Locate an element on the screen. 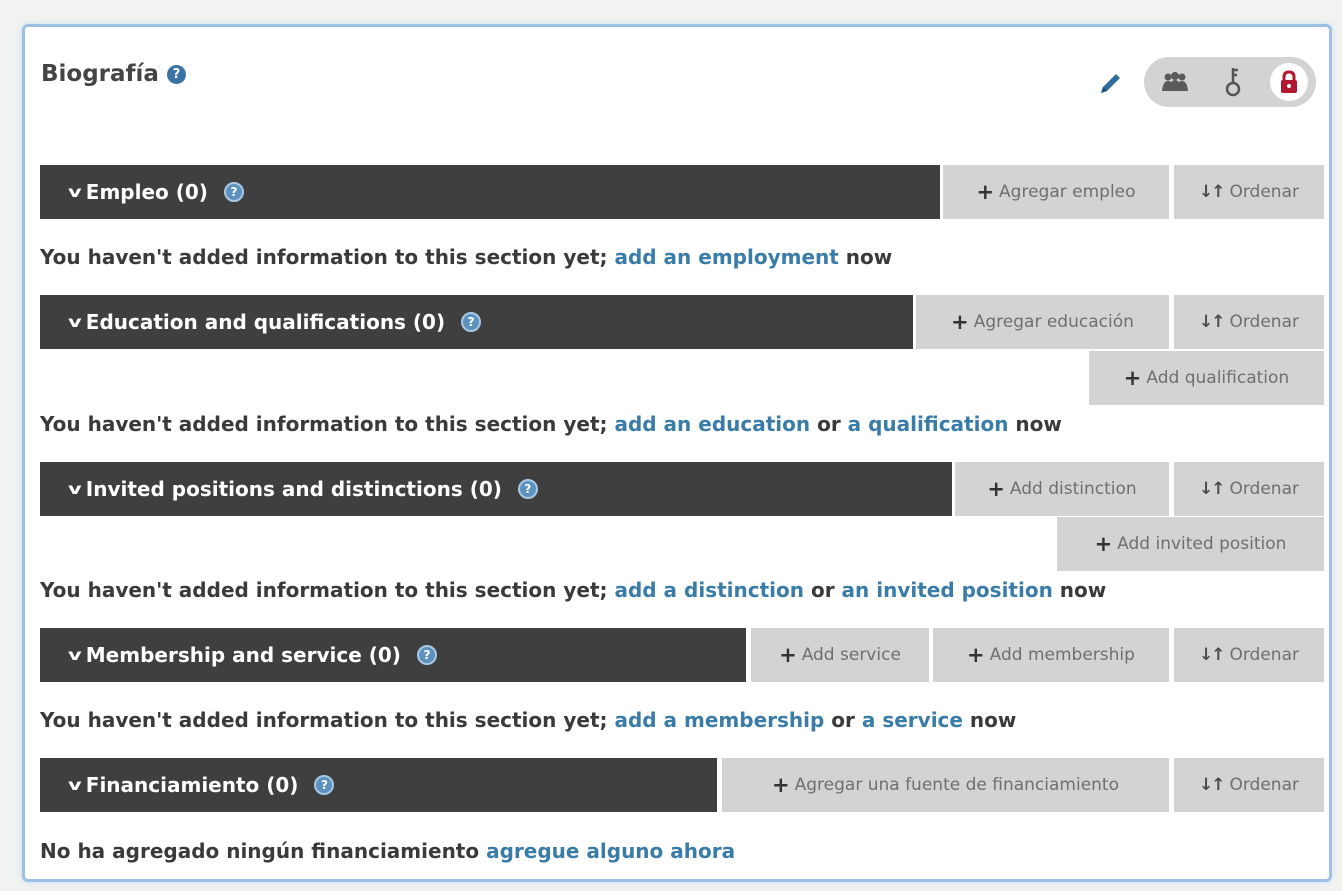 This screenshot has width=1342, height=891. add-service-link: a service is located at coordinates (912, 720).